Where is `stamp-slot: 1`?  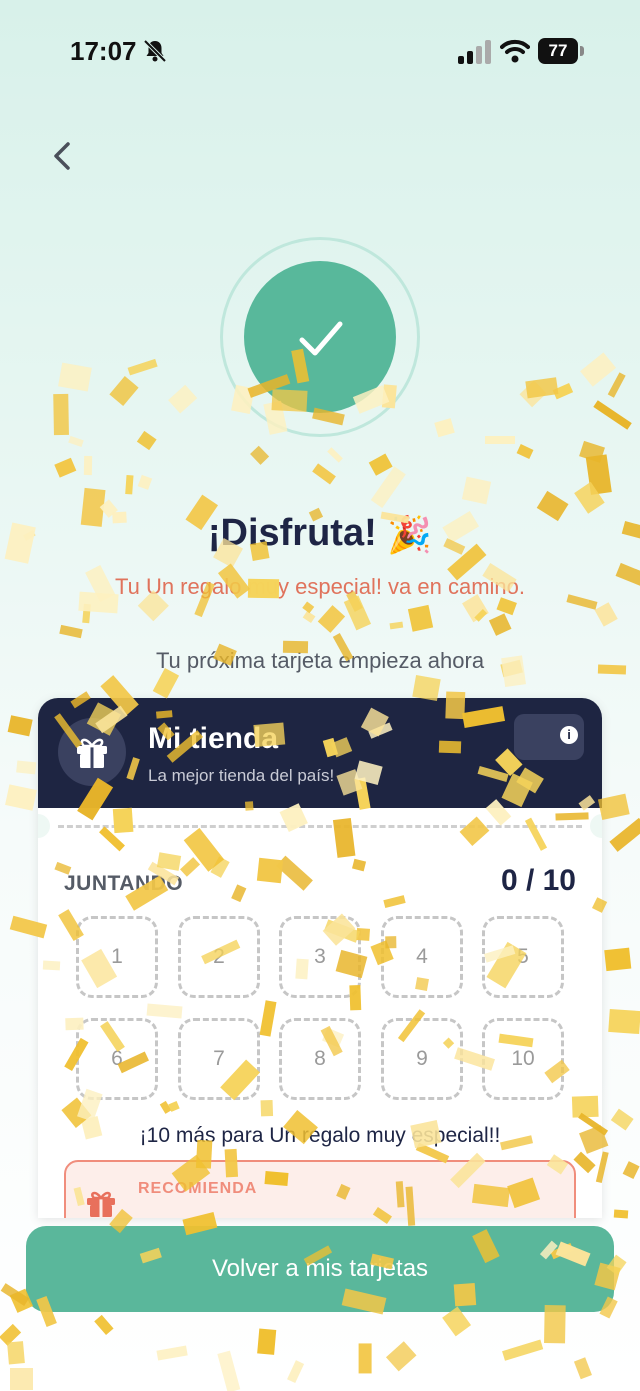
stamp-slot: 1 is located at coordinates (117, 957).